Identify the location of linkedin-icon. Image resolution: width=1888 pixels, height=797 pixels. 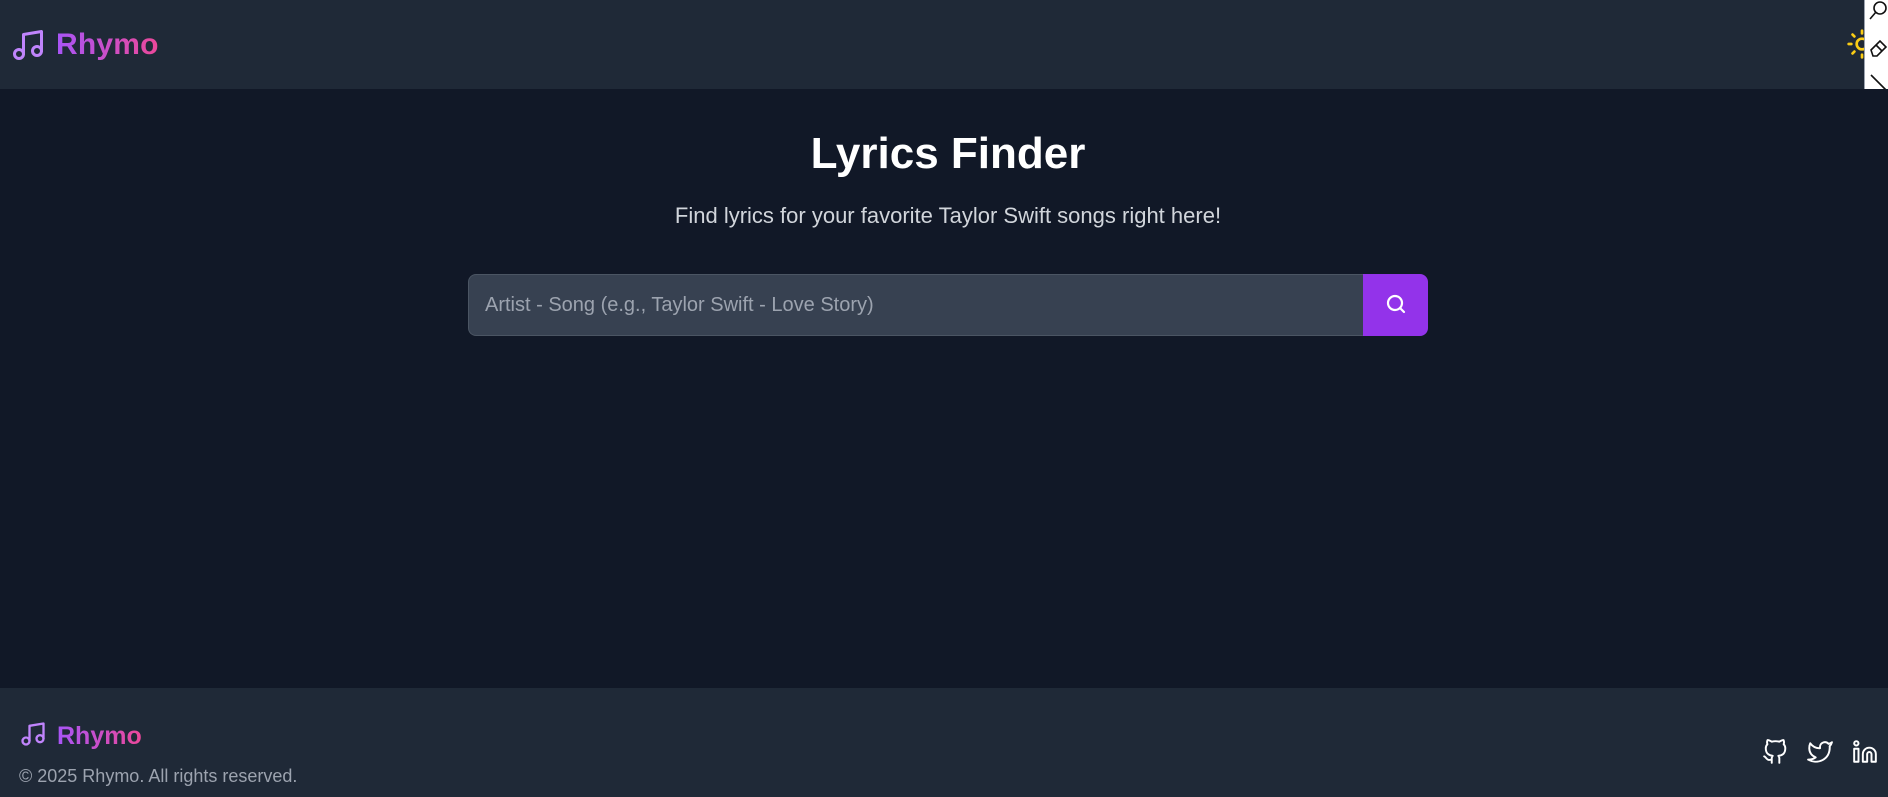
(1865, 752).